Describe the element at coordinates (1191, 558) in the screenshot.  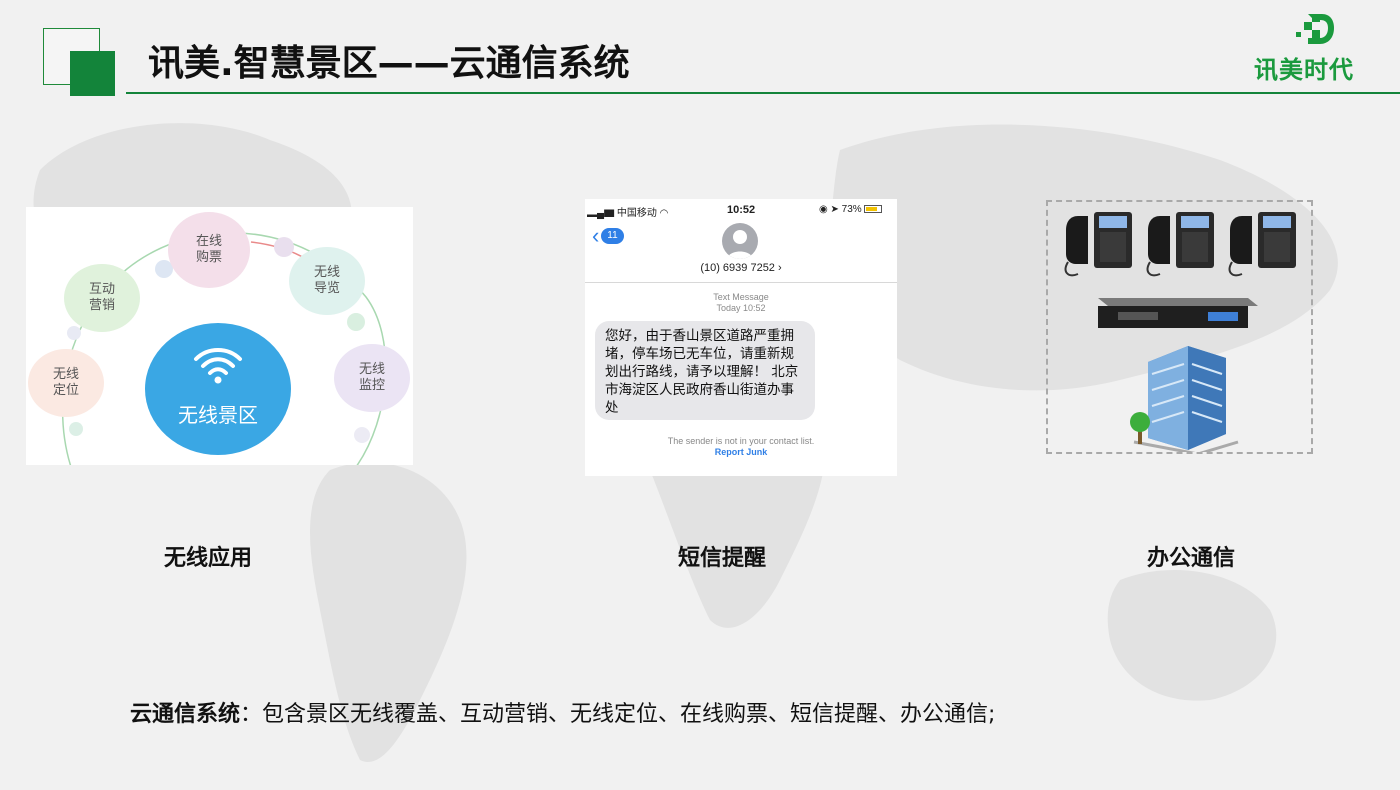
I see `caption-office-communication: 办公通信` at that location.